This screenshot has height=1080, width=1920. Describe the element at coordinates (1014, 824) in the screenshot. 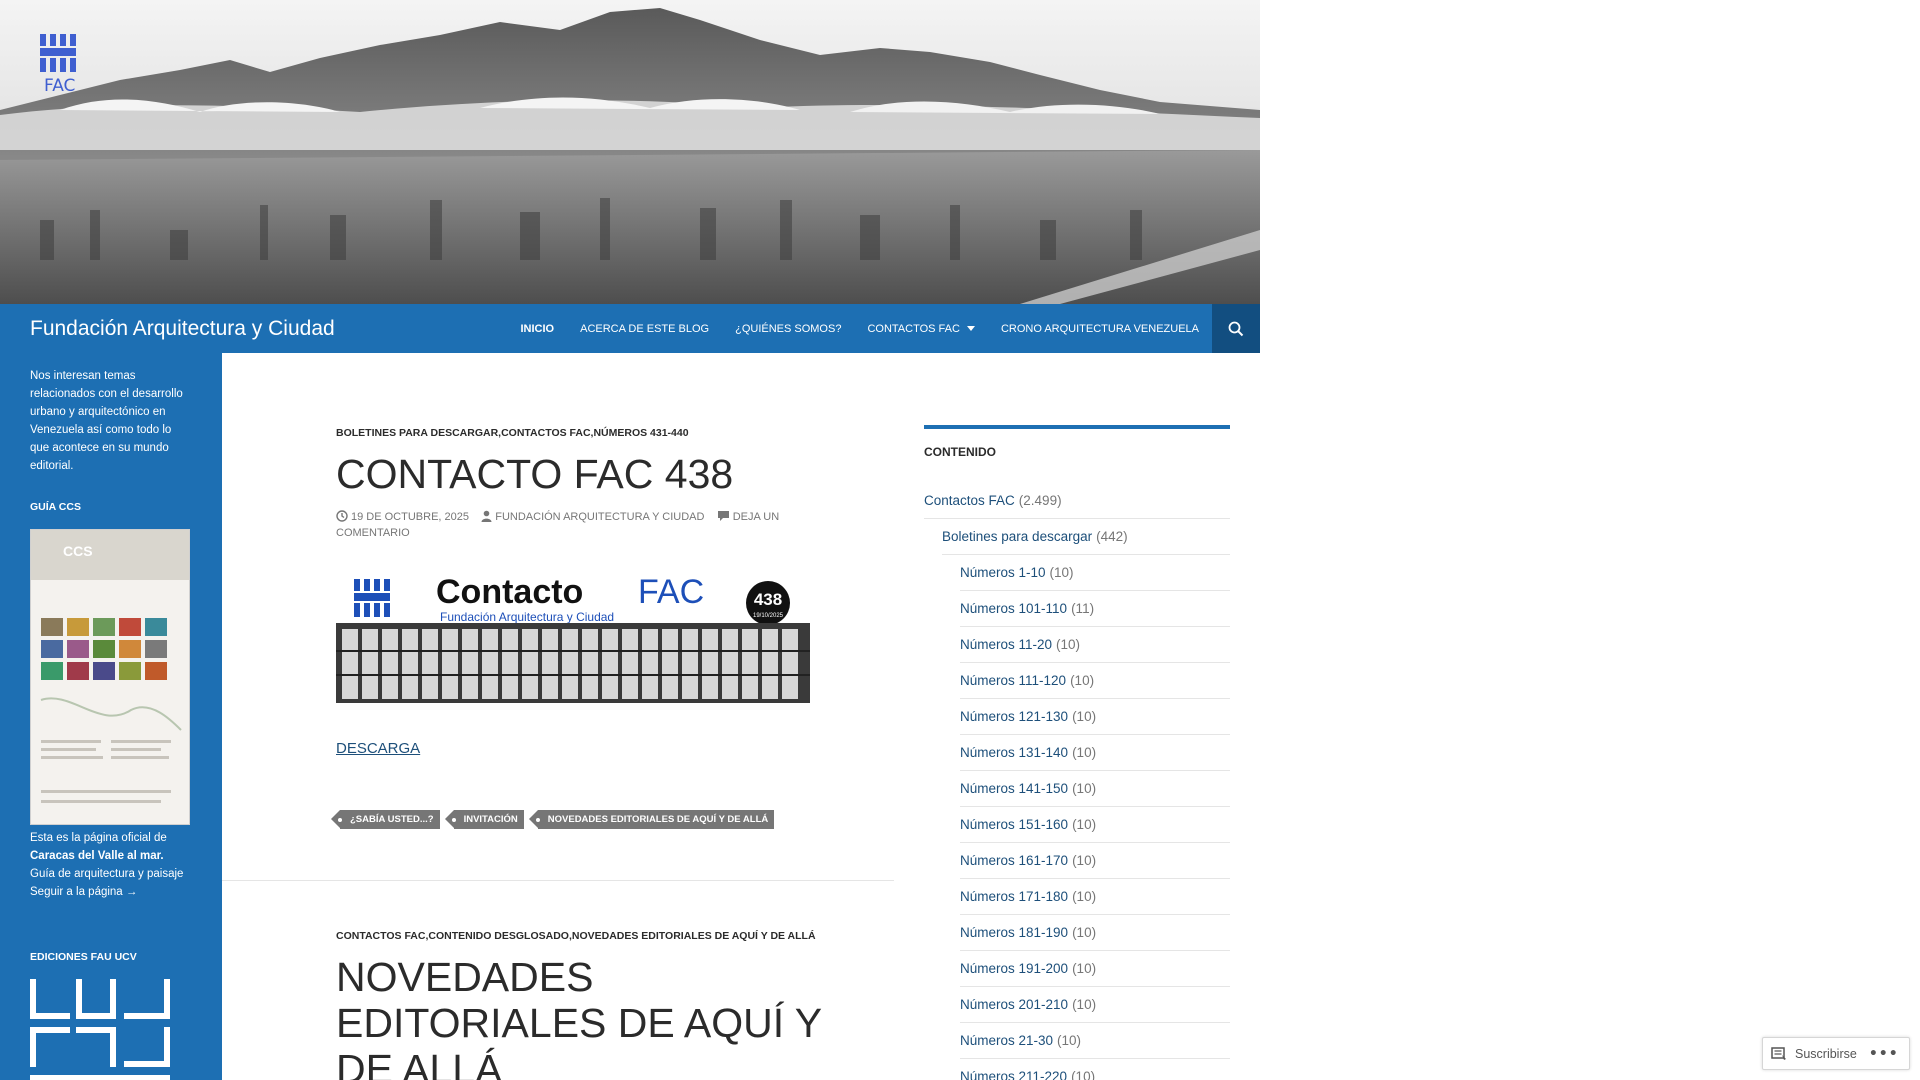

I see `category-link: Números 151-160` at that location.